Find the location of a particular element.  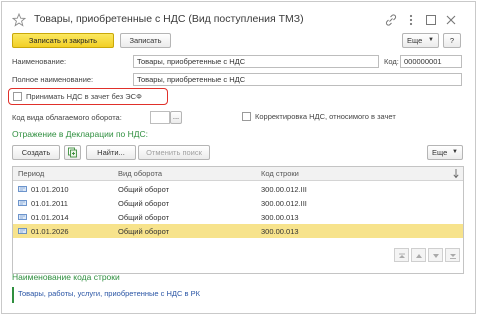

scroll-last-button is located at coordinates (452, 255).